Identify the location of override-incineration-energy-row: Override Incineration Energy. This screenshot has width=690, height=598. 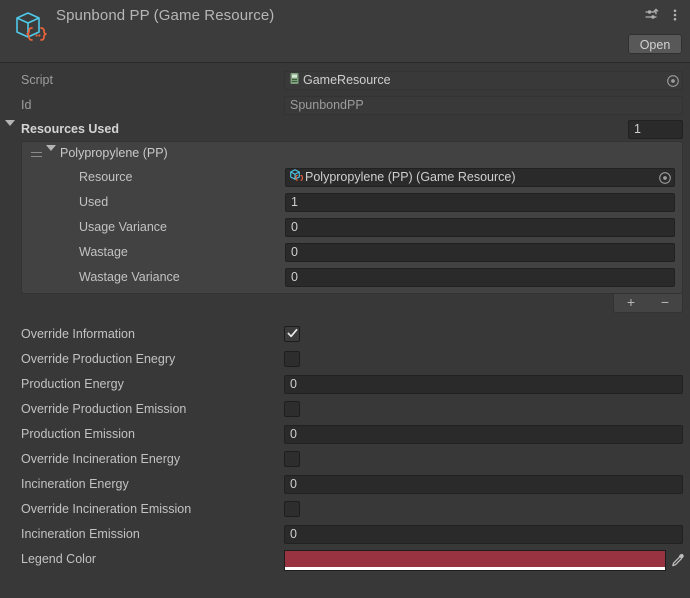
(345, 460).